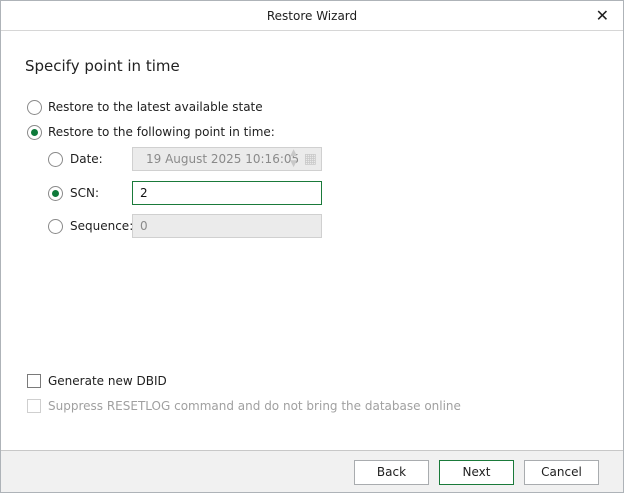 The height and width of the screenshot is (493, 624). What do you see at coordinates (101, 226) in the screenshot?
I see `sequence-label: Sequence:` at bounding box center [101, 226].